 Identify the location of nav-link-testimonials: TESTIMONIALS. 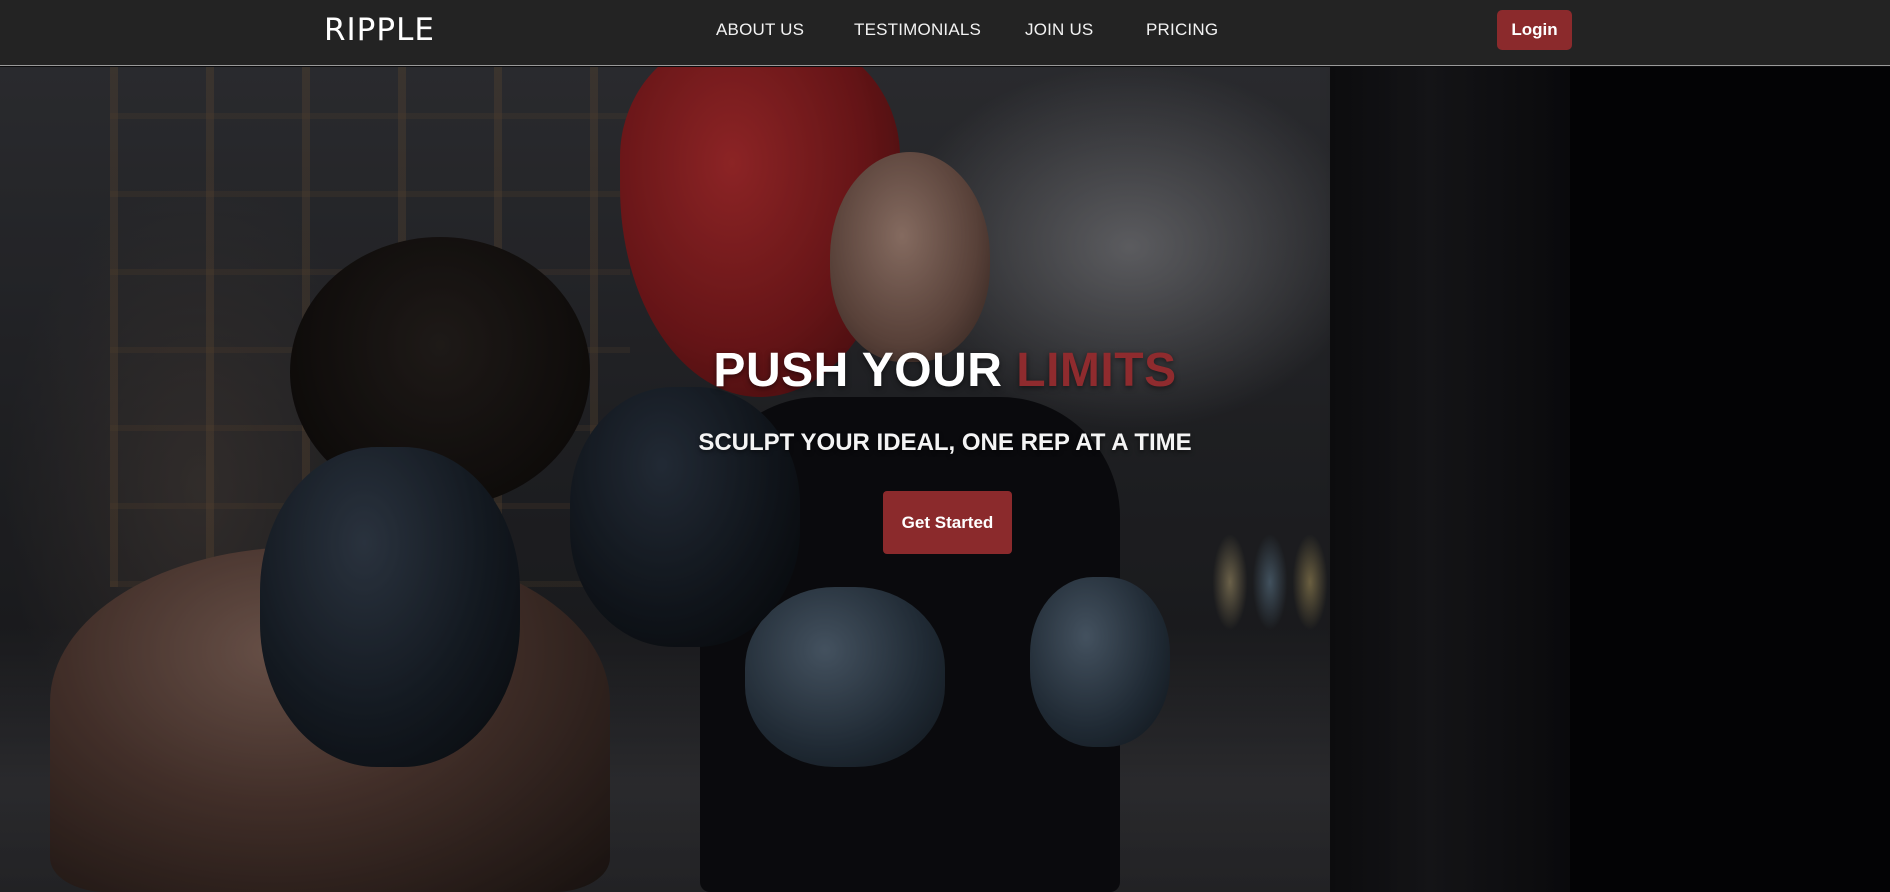
(917, 30).